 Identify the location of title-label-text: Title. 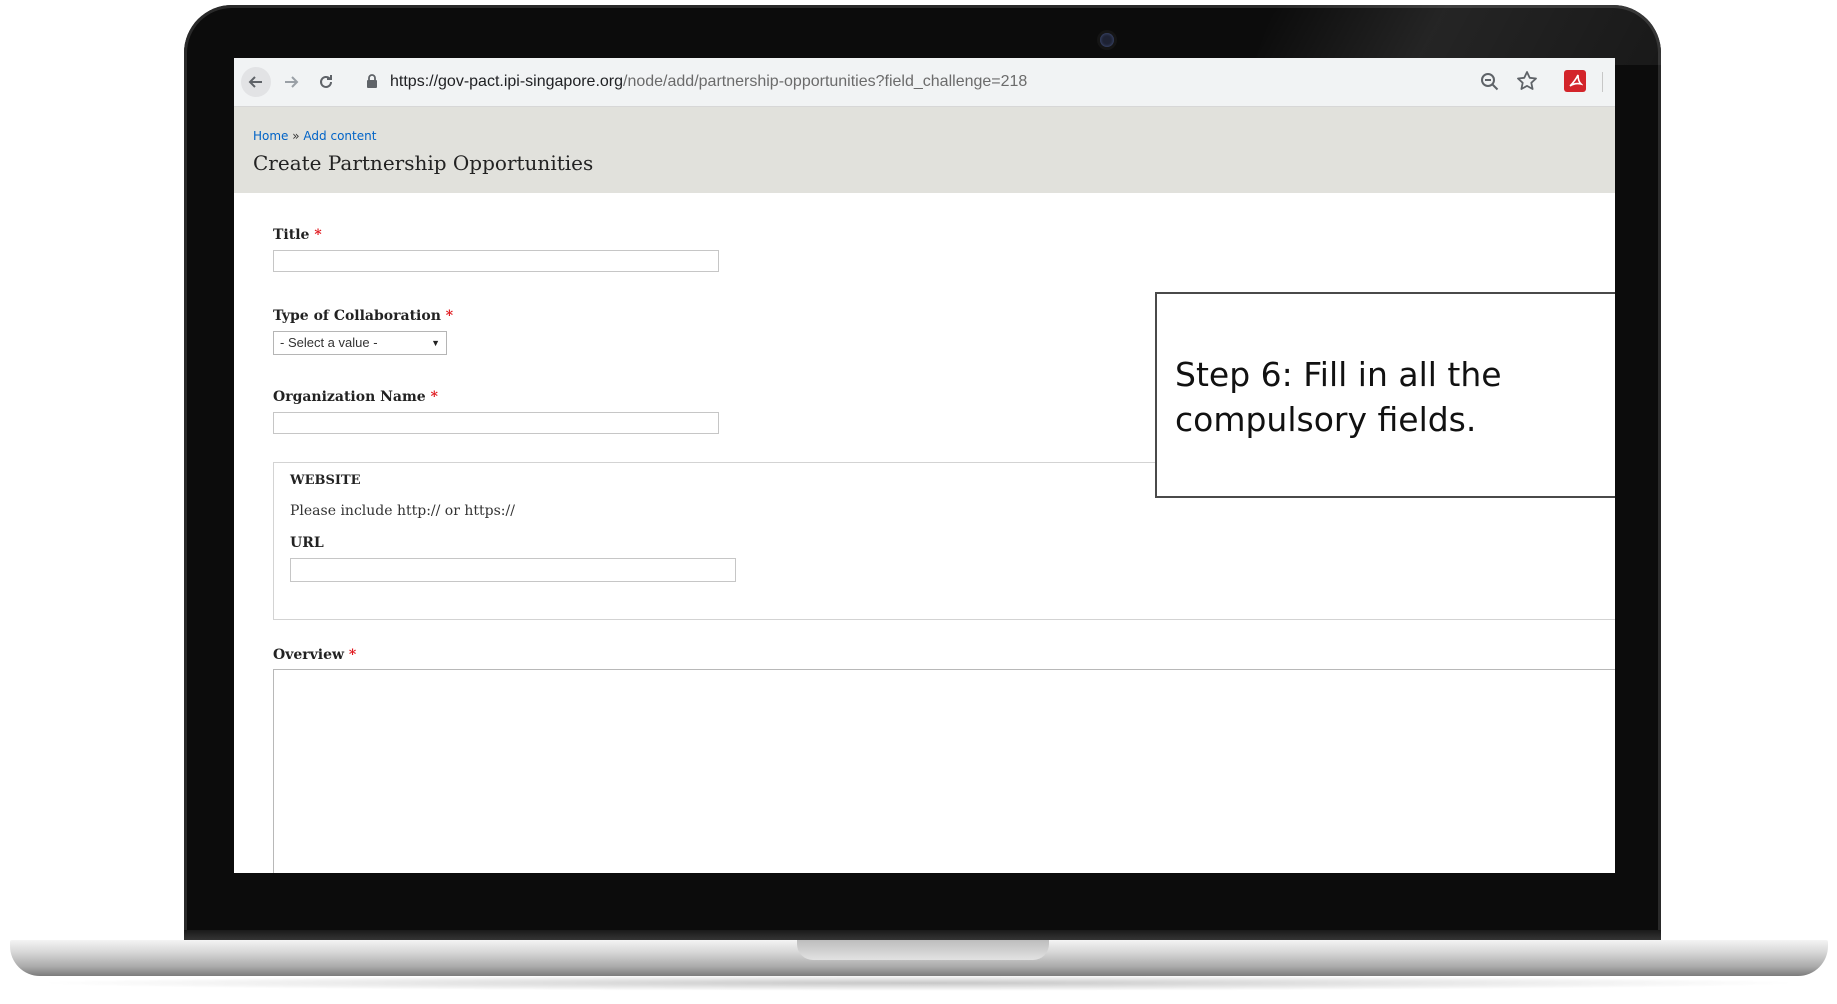
(291, 235).